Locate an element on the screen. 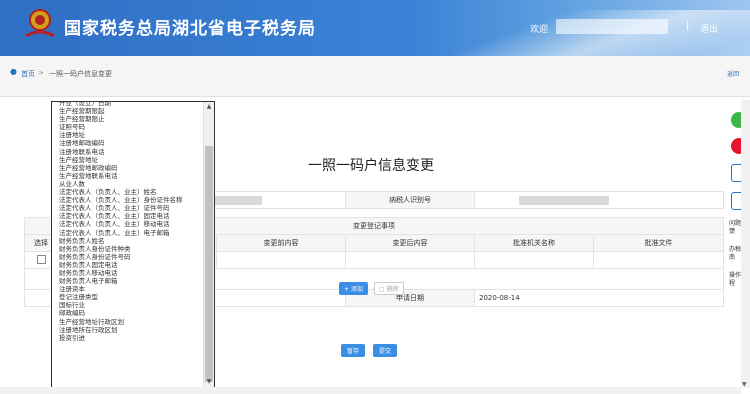 This screenshot has width=750, height=394. col-after-header: 变更后内容 is located at coordinates (410, 243).